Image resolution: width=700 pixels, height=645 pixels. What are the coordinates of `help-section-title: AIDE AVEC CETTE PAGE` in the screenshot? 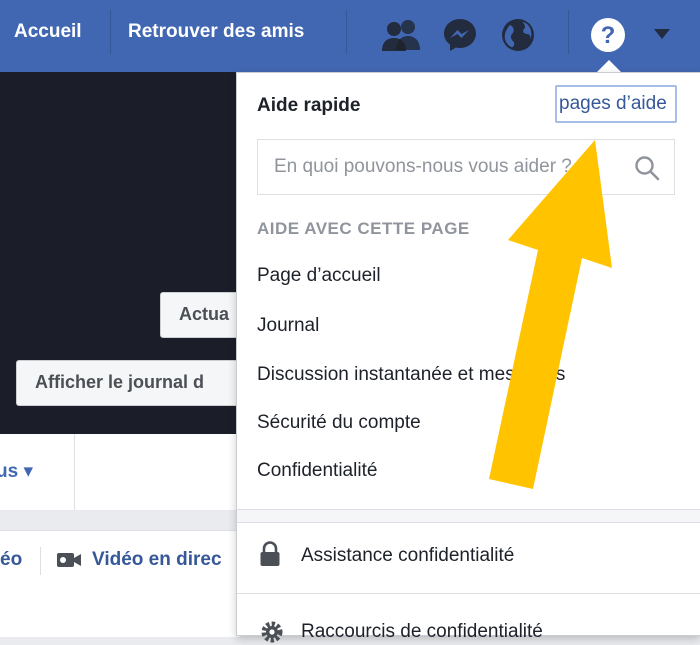 It's located at (363, 228).